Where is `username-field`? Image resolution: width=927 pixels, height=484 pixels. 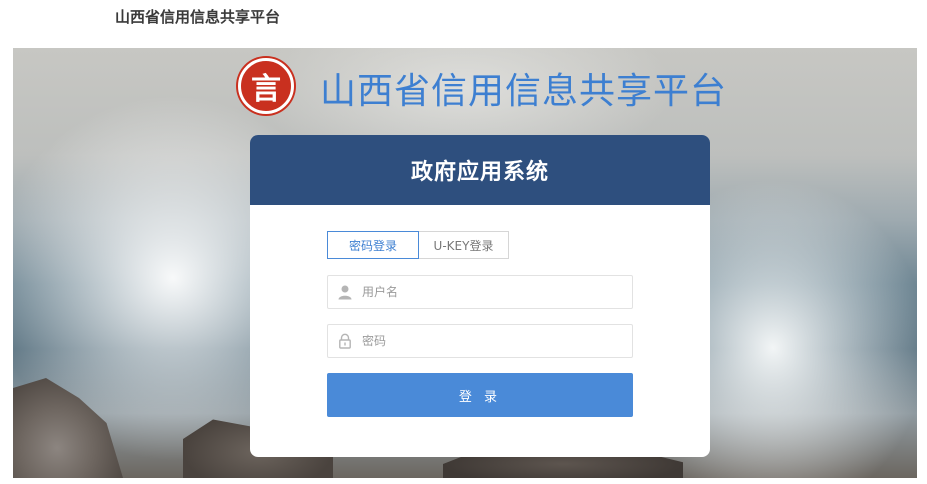
username-field is located at coordinates (480, 292).